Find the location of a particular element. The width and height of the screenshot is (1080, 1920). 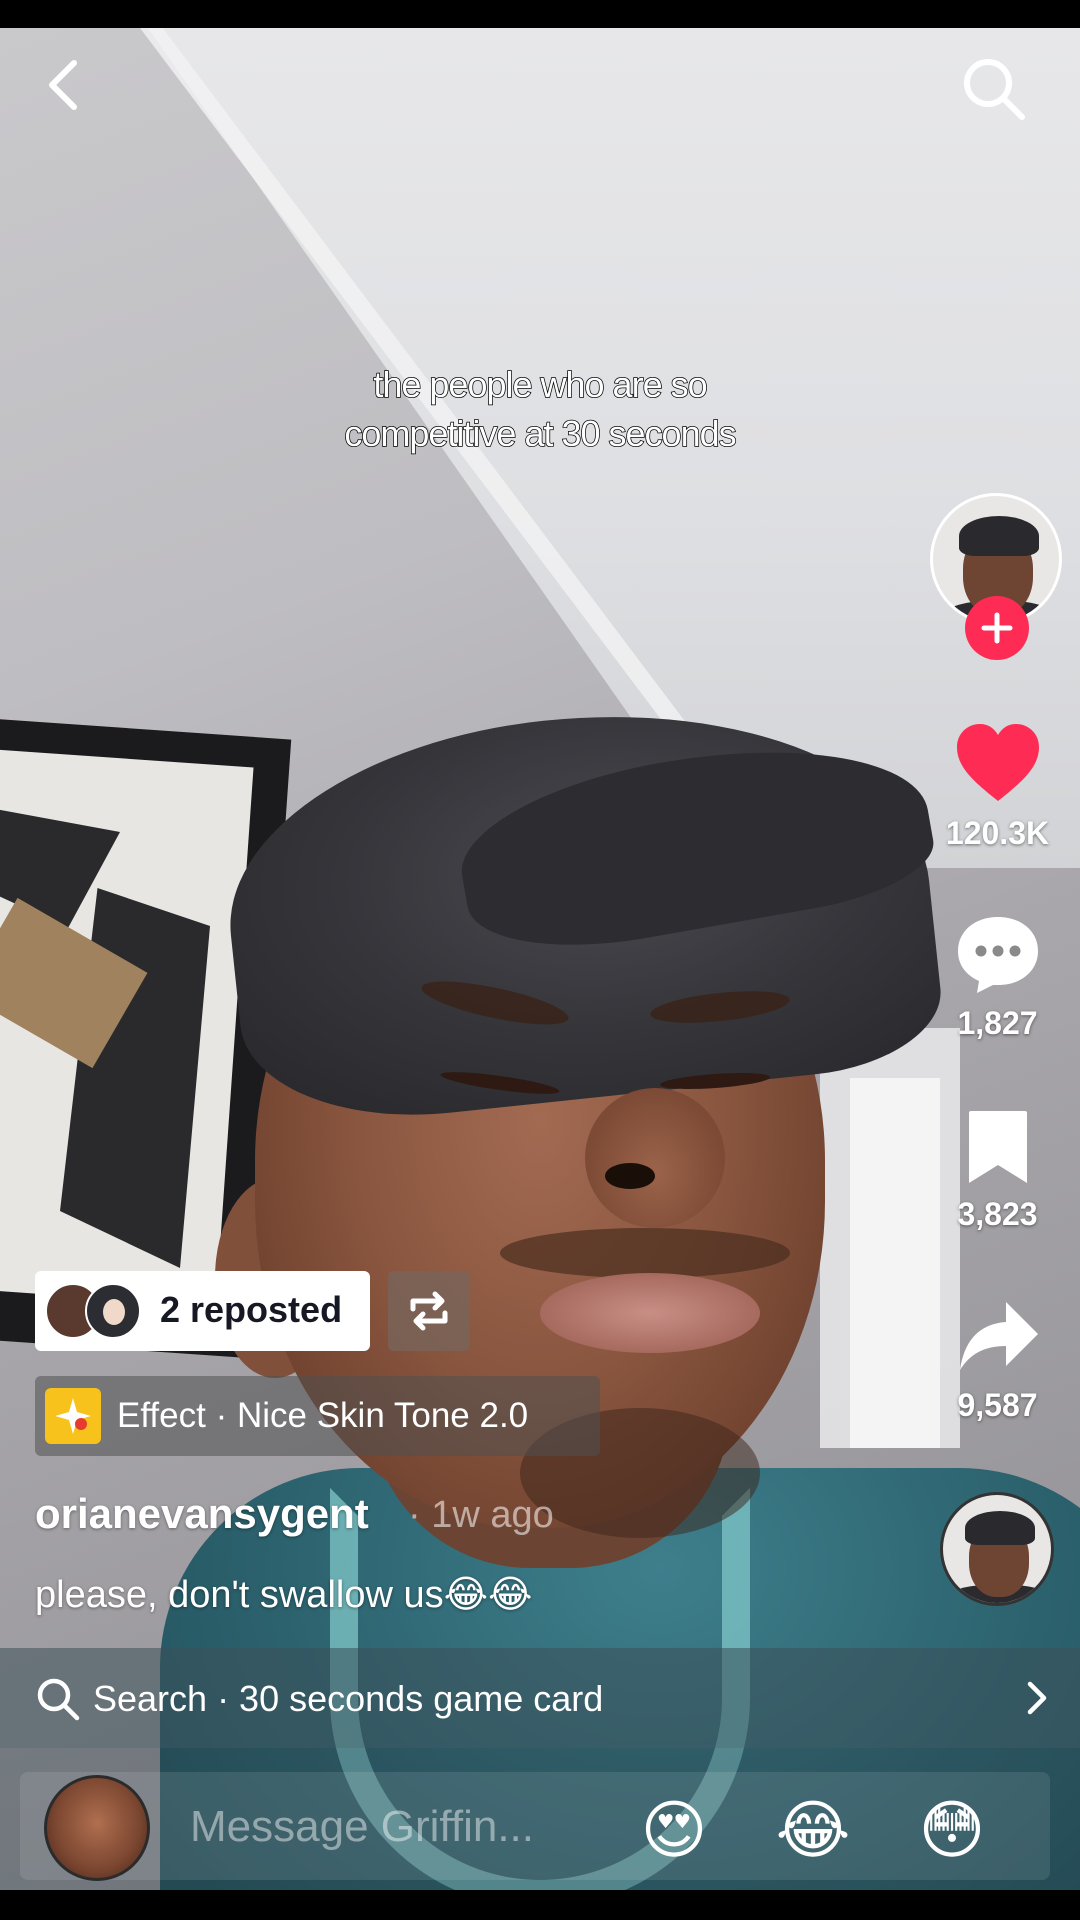

message-input is located at coordinates (535, 1826).